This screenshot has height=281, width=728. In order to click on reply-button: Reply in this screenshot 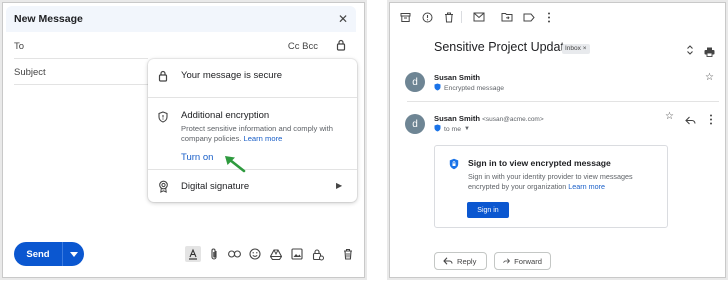, I will do `click(460, 261)`.